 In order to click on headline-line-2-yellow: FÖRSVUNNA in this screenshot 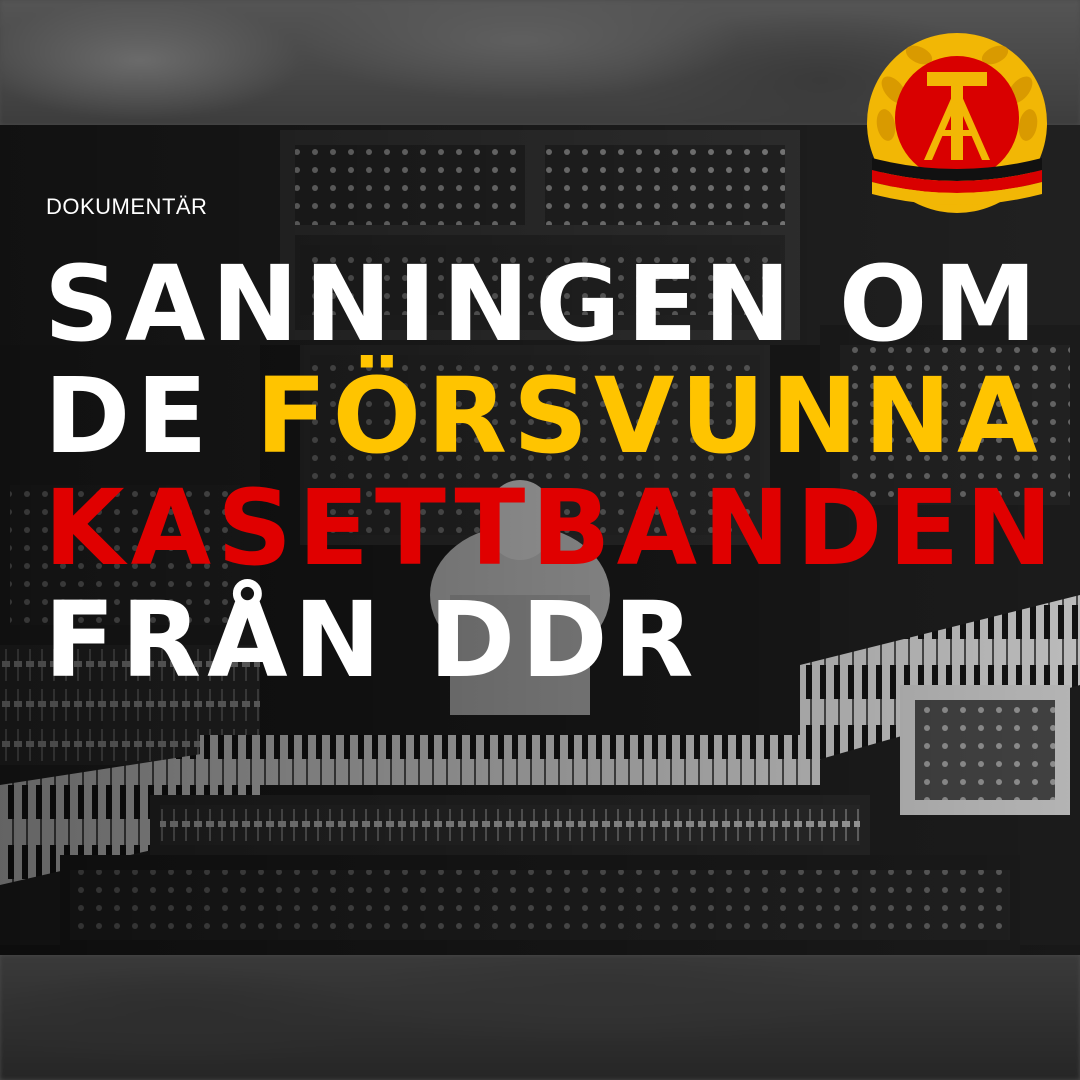, I will do `click(649, 416)`.